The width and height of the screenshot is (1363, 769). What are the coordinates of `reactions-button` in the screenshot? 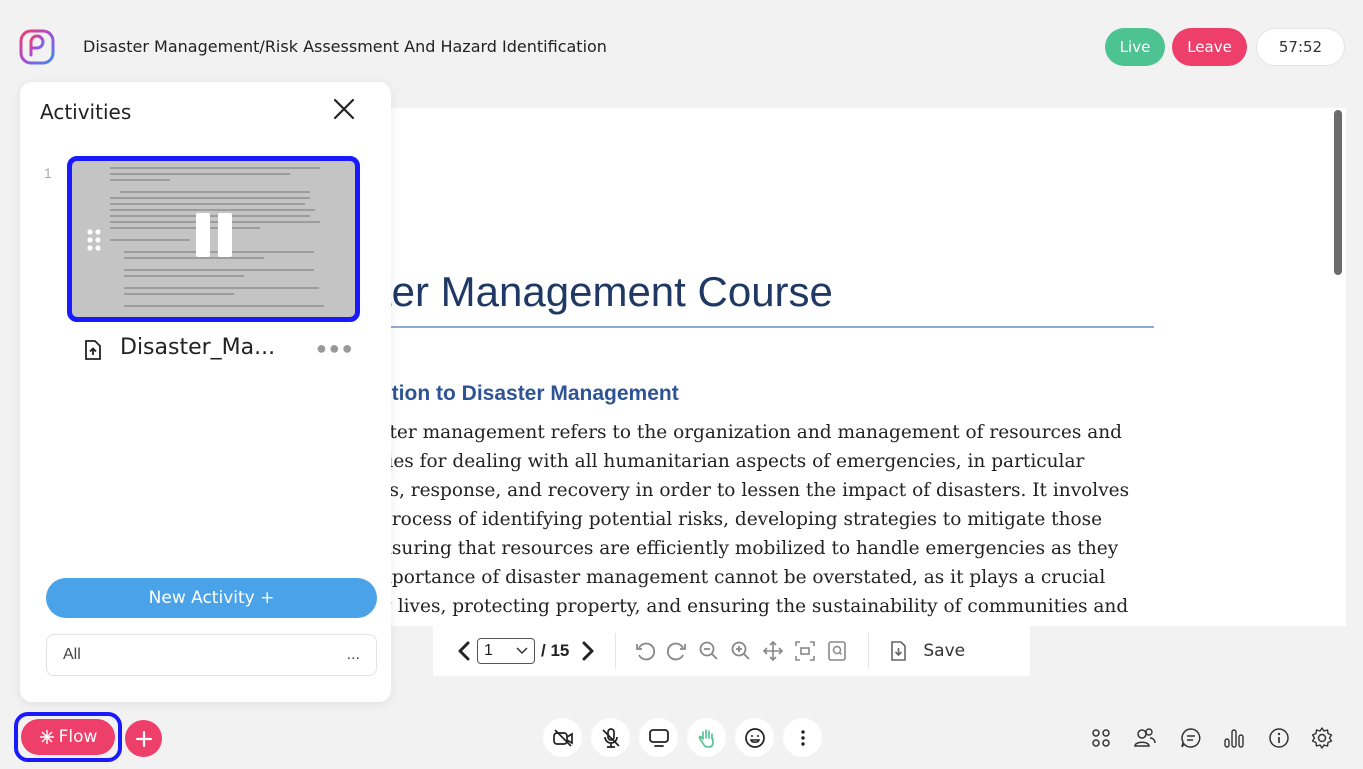 It's located at (754, 737).